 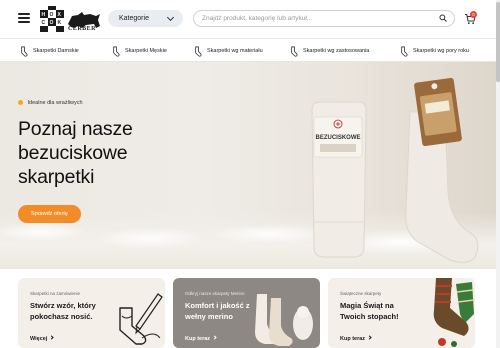 I want to click on scrollbar, so click(x=498, y=174).